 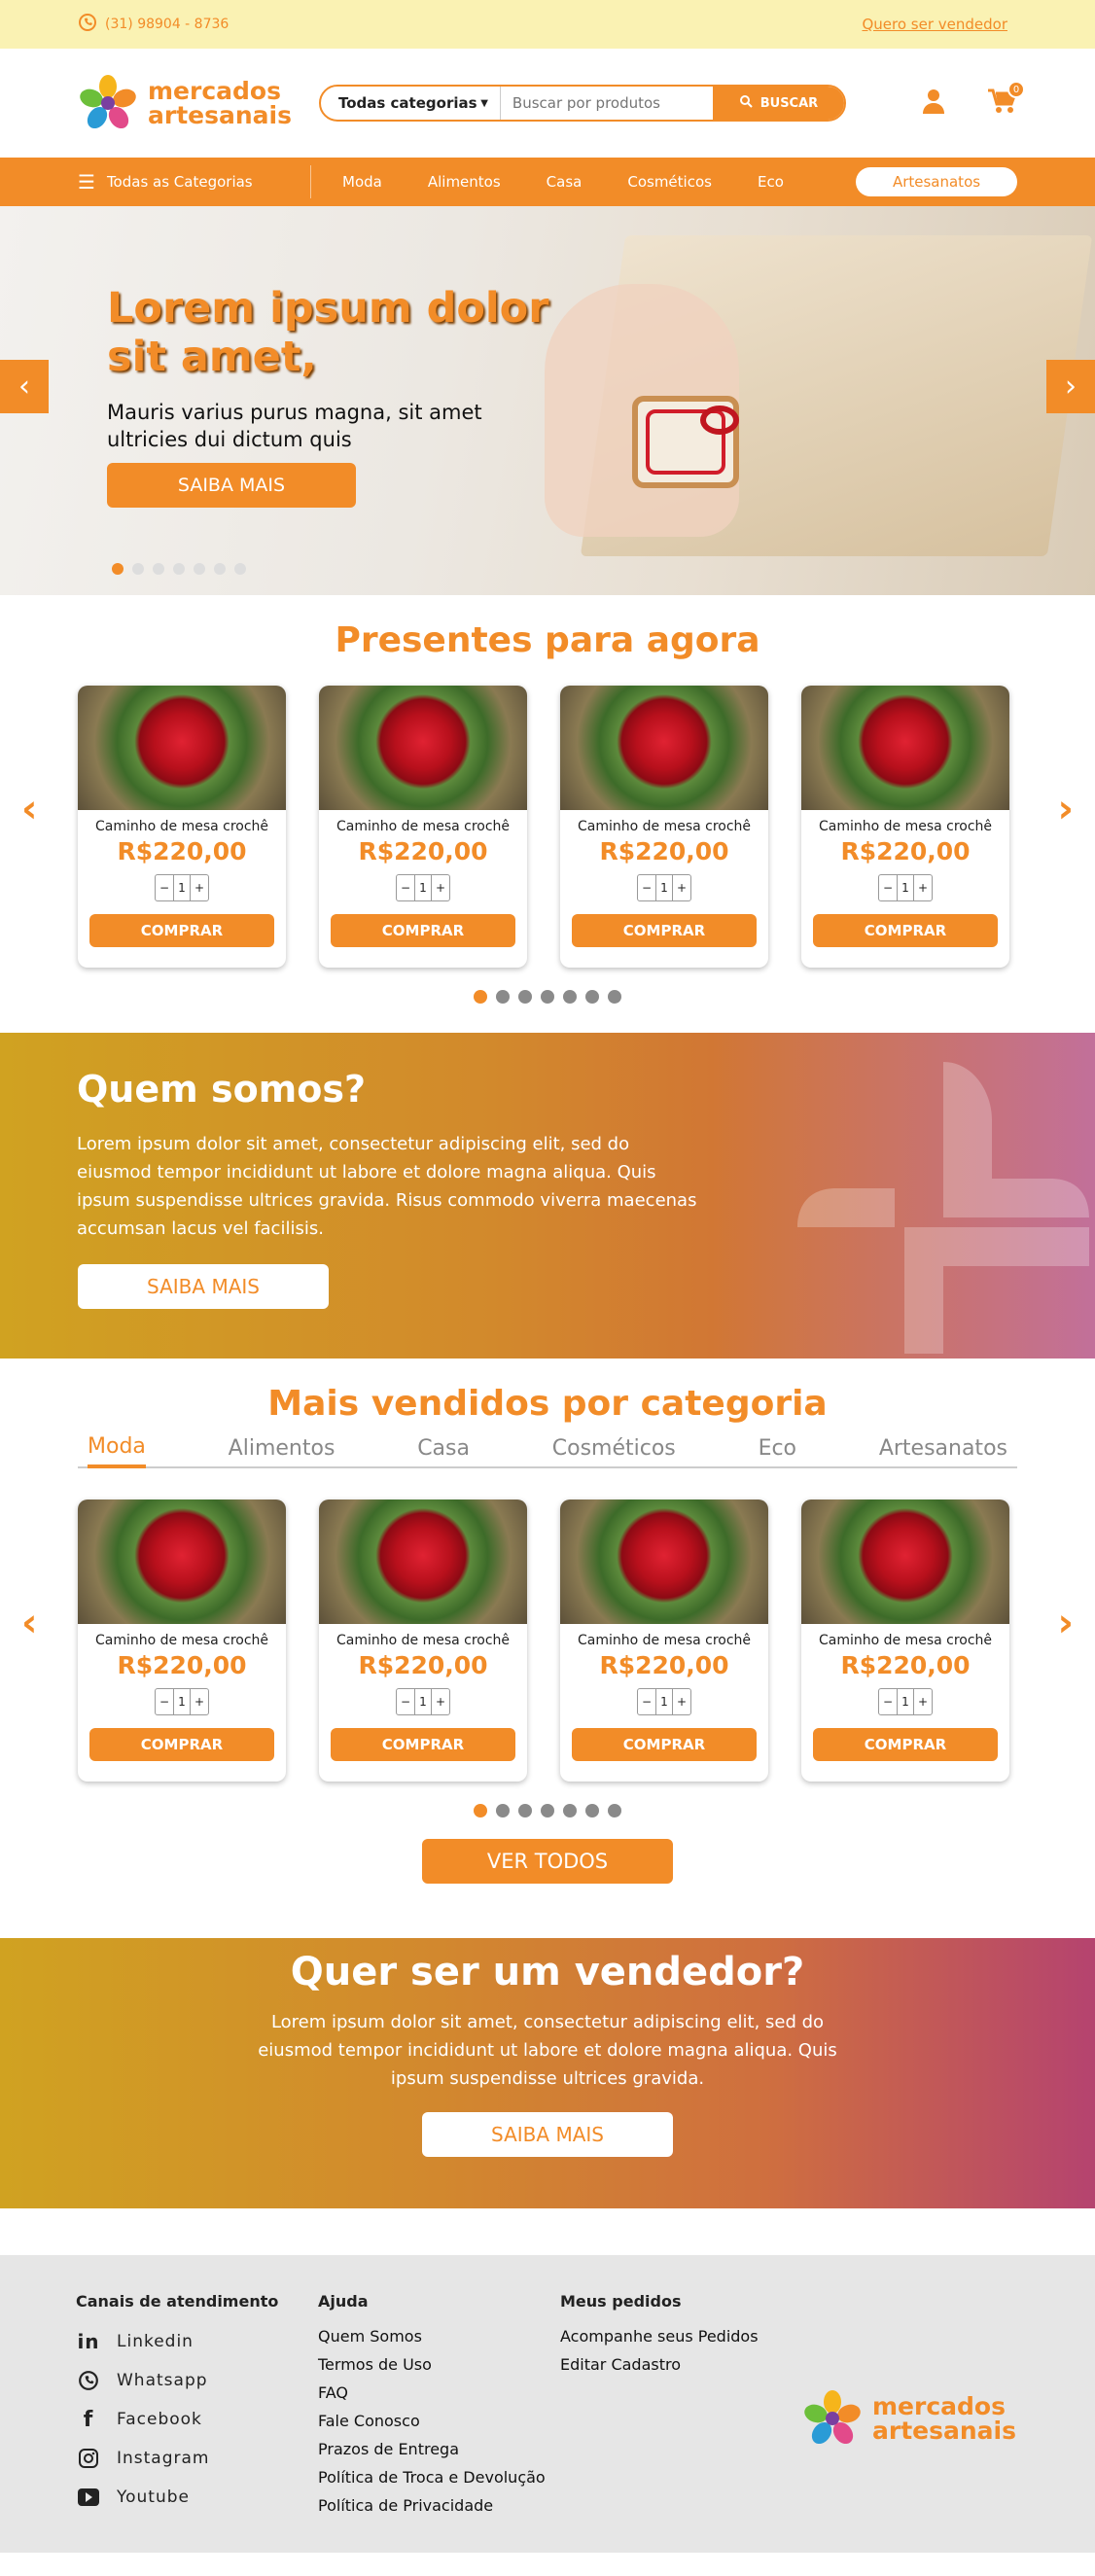 I want to click on footer-link: Editar Cadastro, so click(x=681, y=2364).